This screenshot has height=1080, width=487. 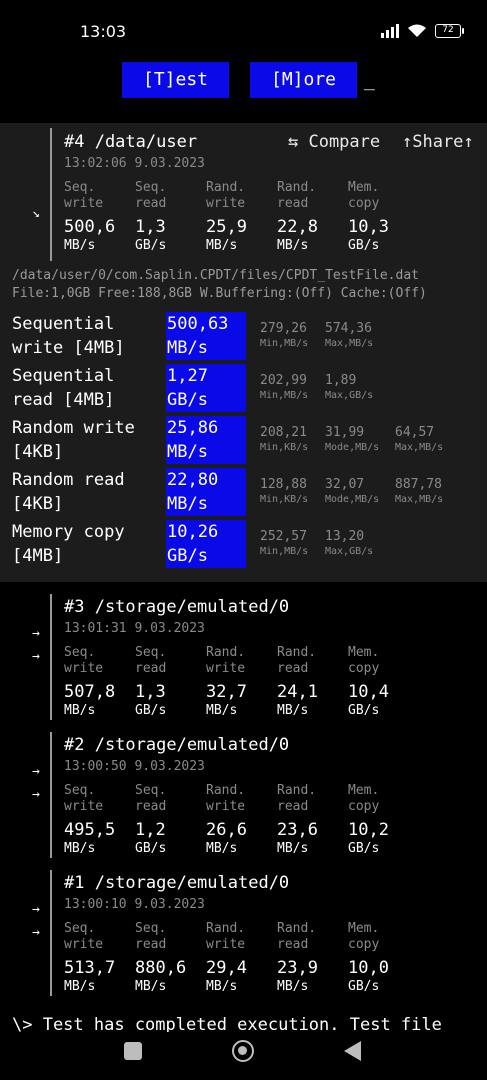 What do you see at coordinates (352, 1051) in the screenshot?
I see `back-icon` at bounding box center [352, 1051].